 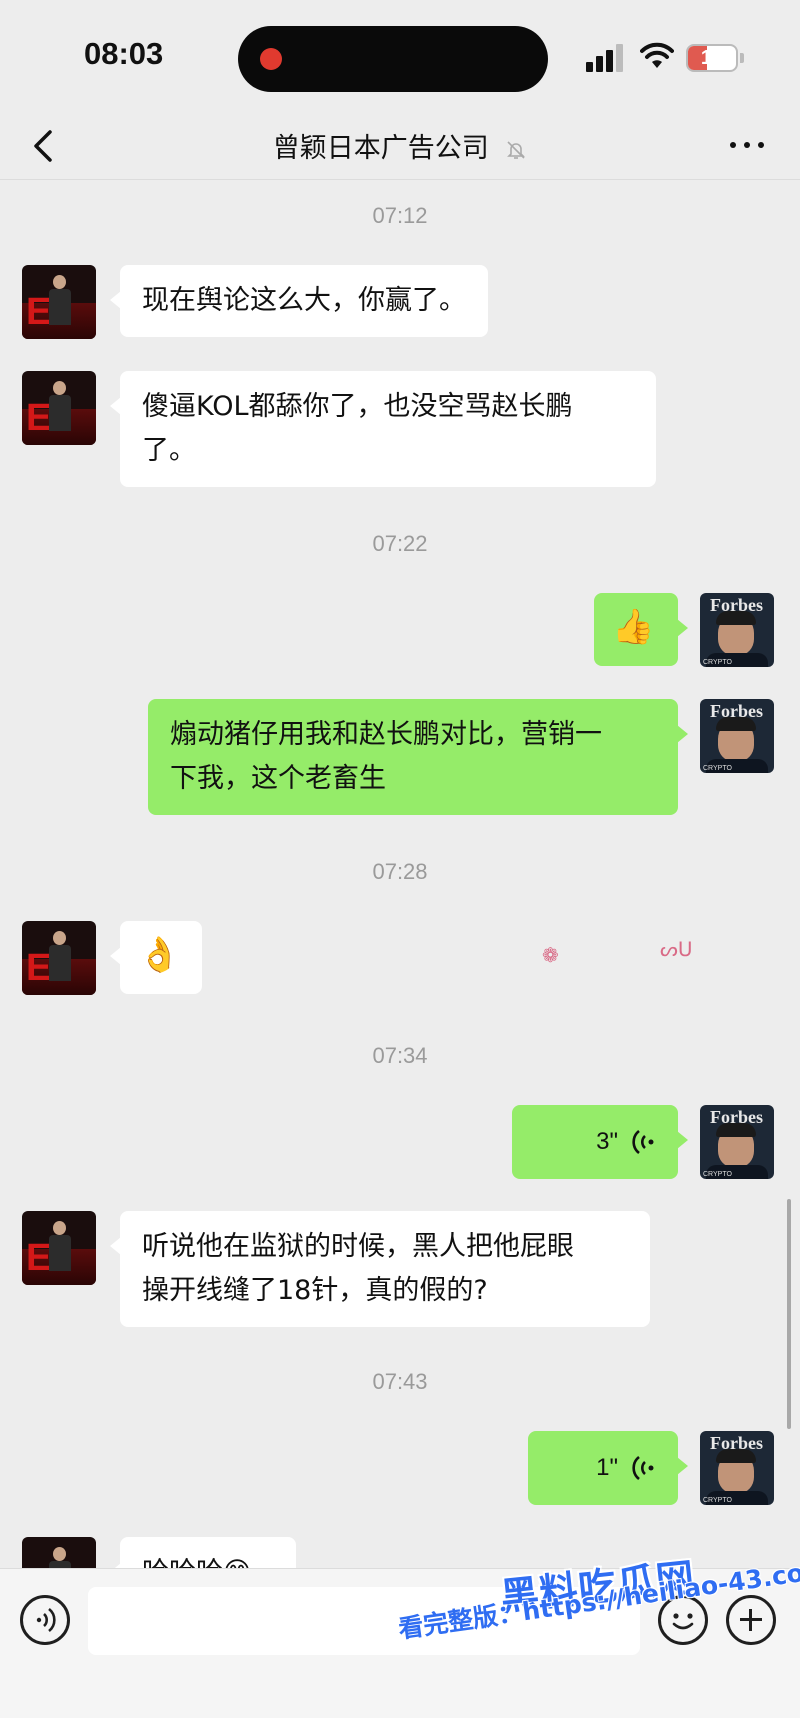 I want to click on message-text-line: 下我，这个老畜生, so click(x=278, y=778).